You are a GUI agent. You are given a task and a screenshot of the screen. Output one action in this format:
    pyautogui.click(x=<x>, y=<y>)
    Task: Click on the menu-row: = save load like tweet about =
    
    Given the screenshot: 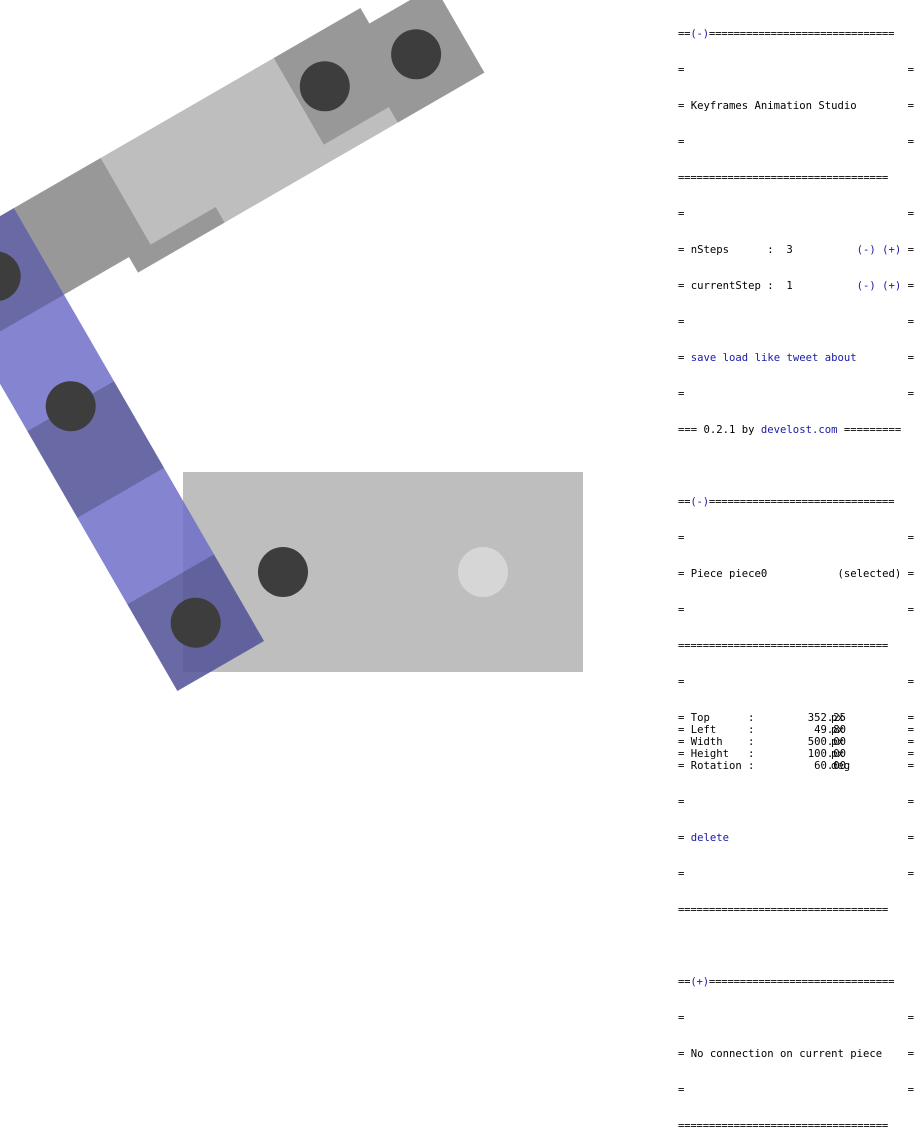 What is the action you would take?
    pyautogui.click(x=796, y=358)
    